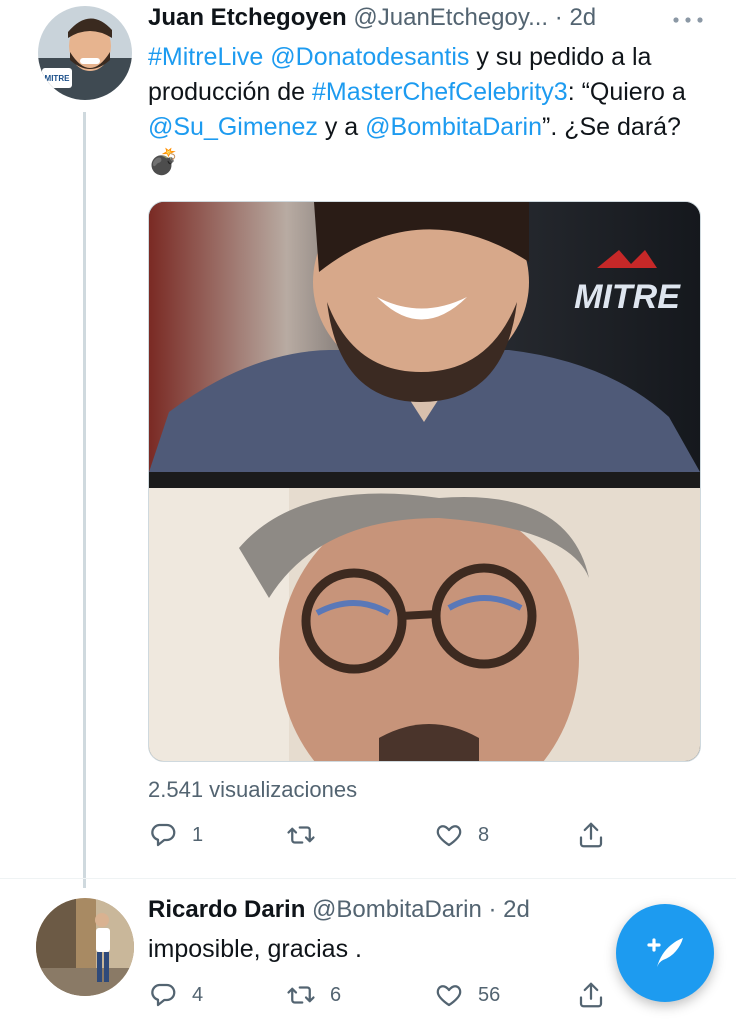 The image size is (736, 1024). I want to click on mitre-logo-text: MITRE, so click(627, 297).